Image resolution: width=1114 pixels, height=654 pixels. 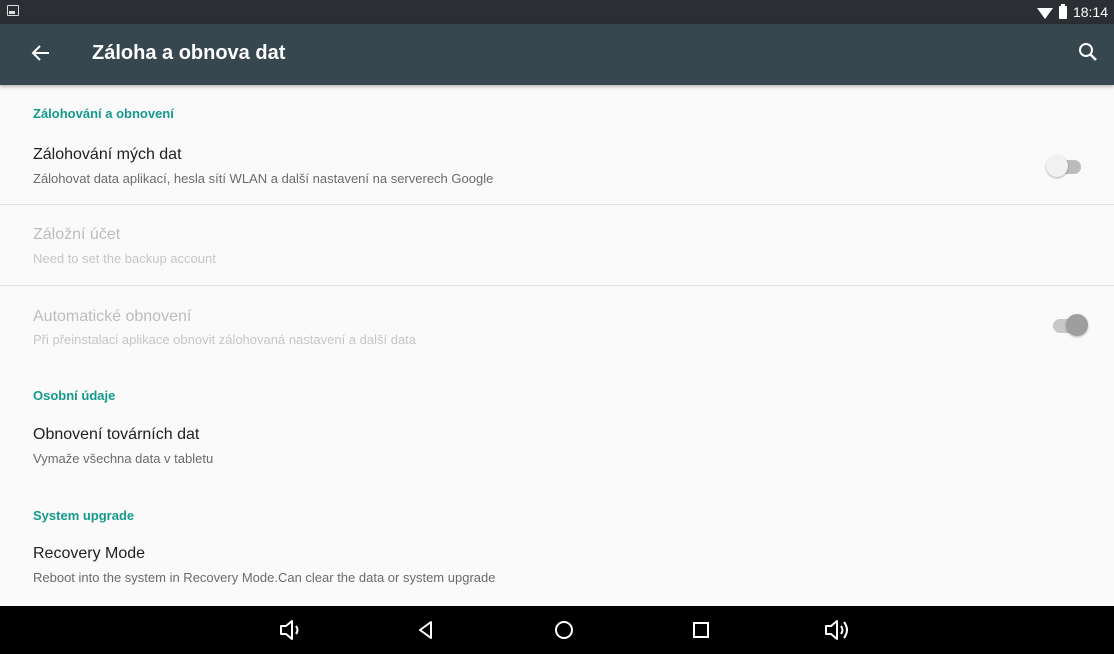 What do you see at coordinates (1044, 13) in the screenshot?
I see `wifi-icon` at bounding box center [1044, 13].